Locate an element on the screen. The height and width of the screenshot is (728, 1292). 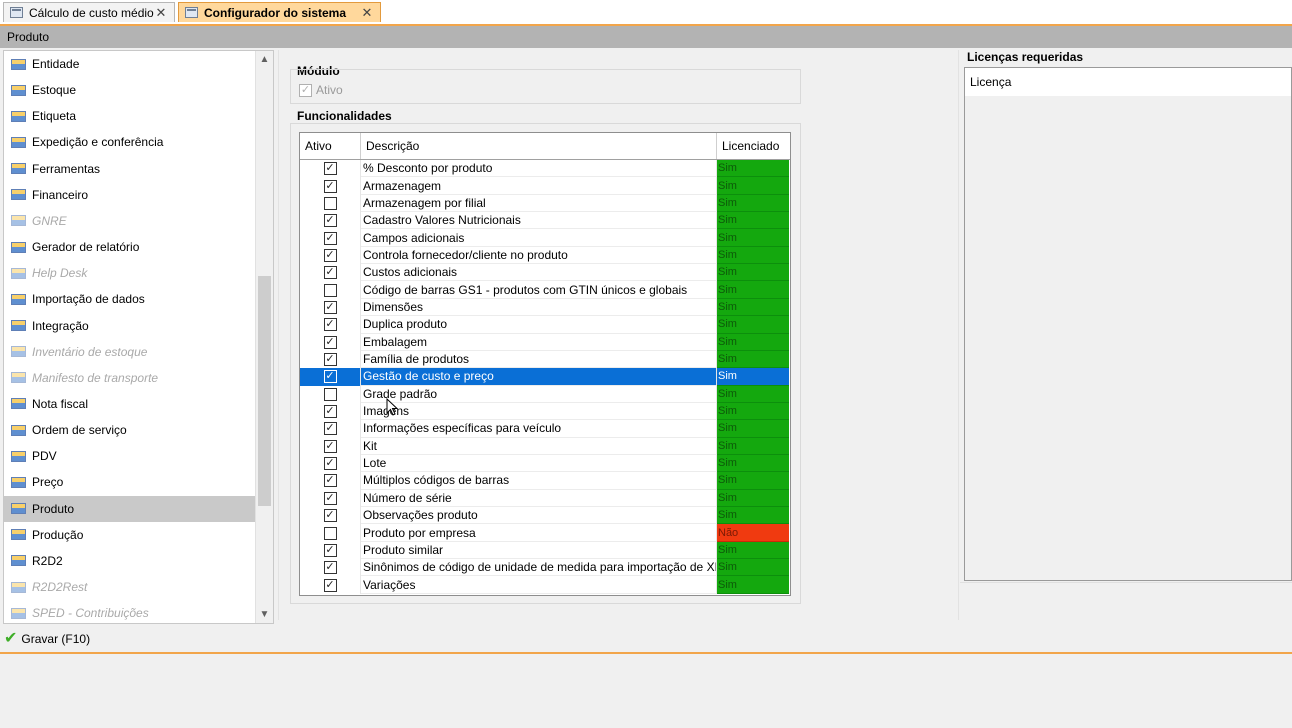
sidebar-item: Ferramentas is located at coordinates (130, 169).